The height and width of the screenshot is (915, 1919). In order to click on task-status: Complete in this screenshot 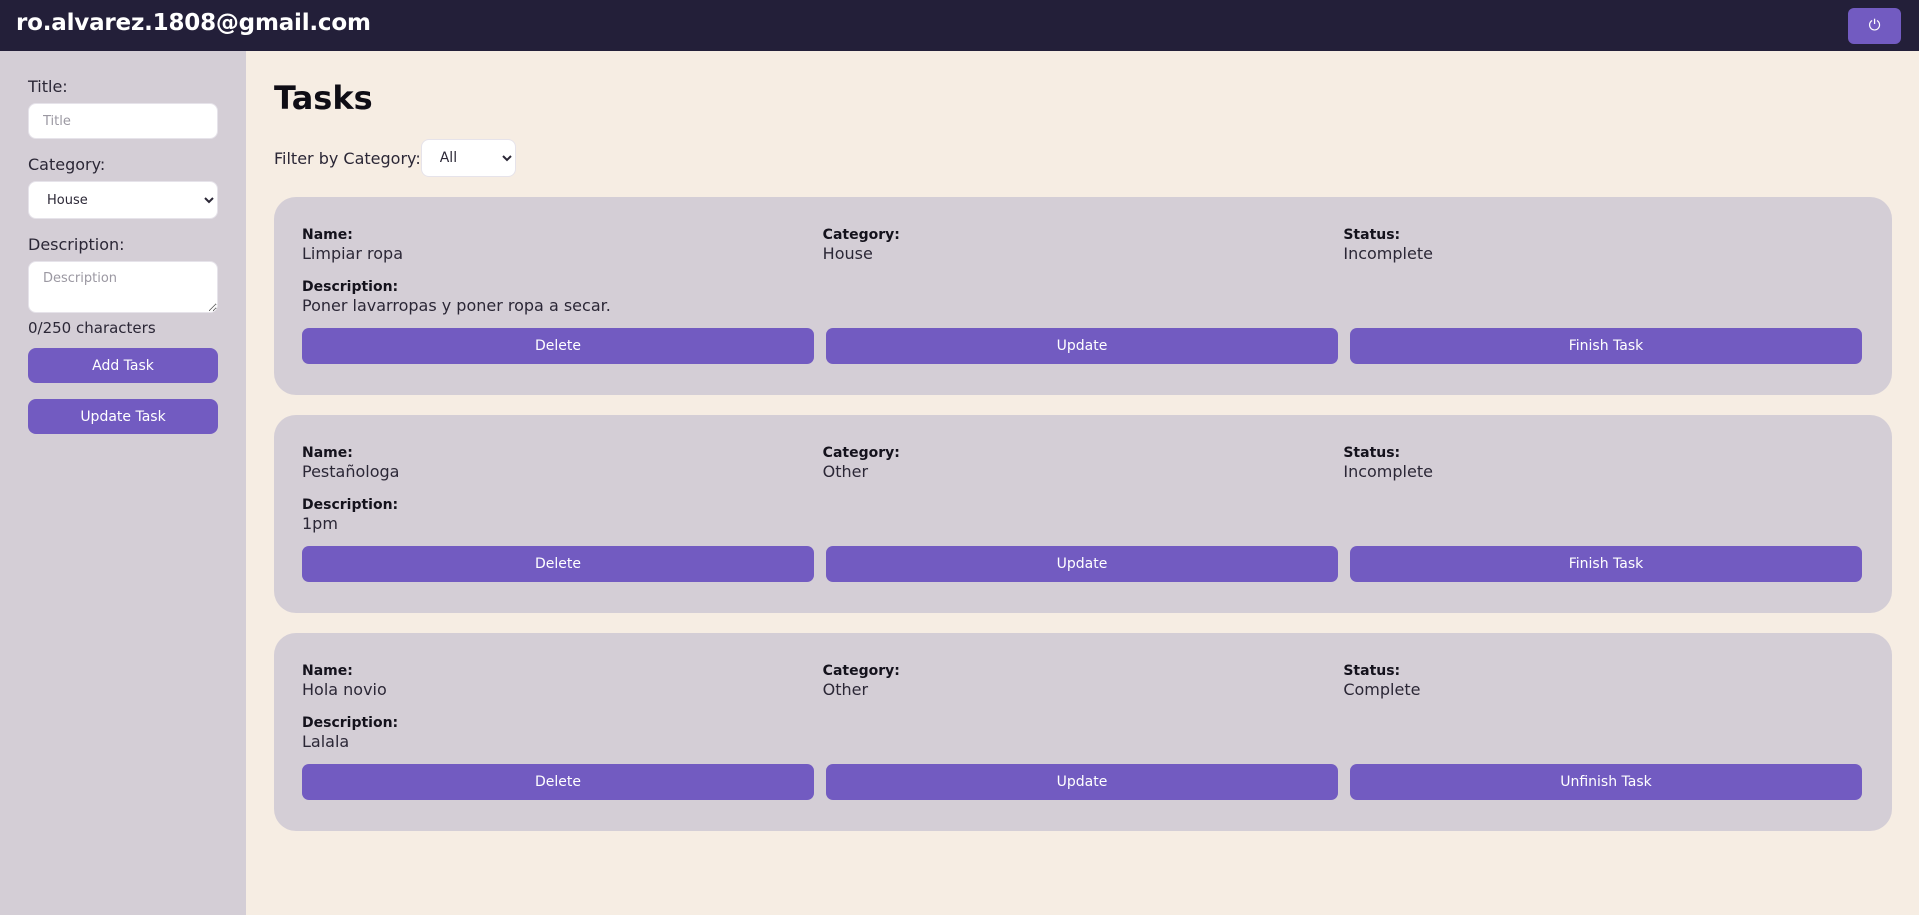, I will do `click(1382, 689)`.